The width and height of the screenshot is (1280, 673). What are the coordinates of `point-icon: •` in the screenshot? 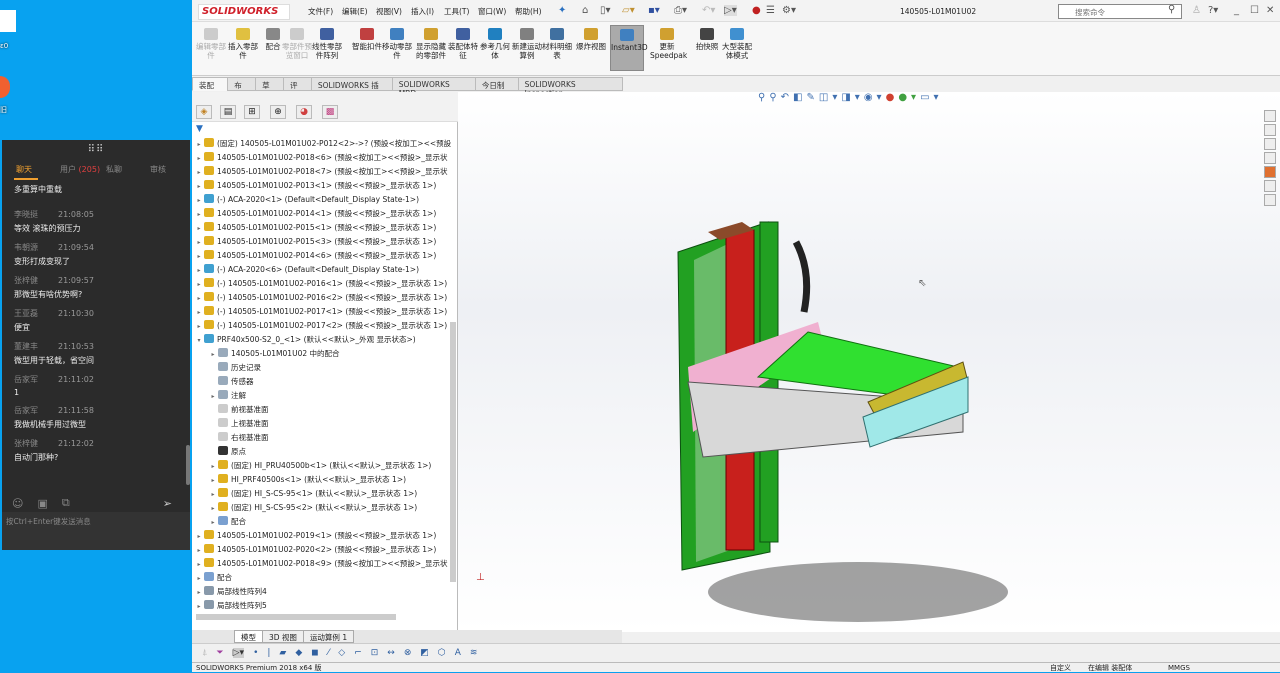 It's located at (255, 653).